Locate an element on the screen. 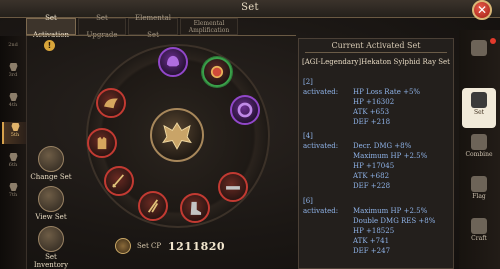 This screenshot has width=500, height=269. shoulder-armor-icon is located at coordinates (111, 103).